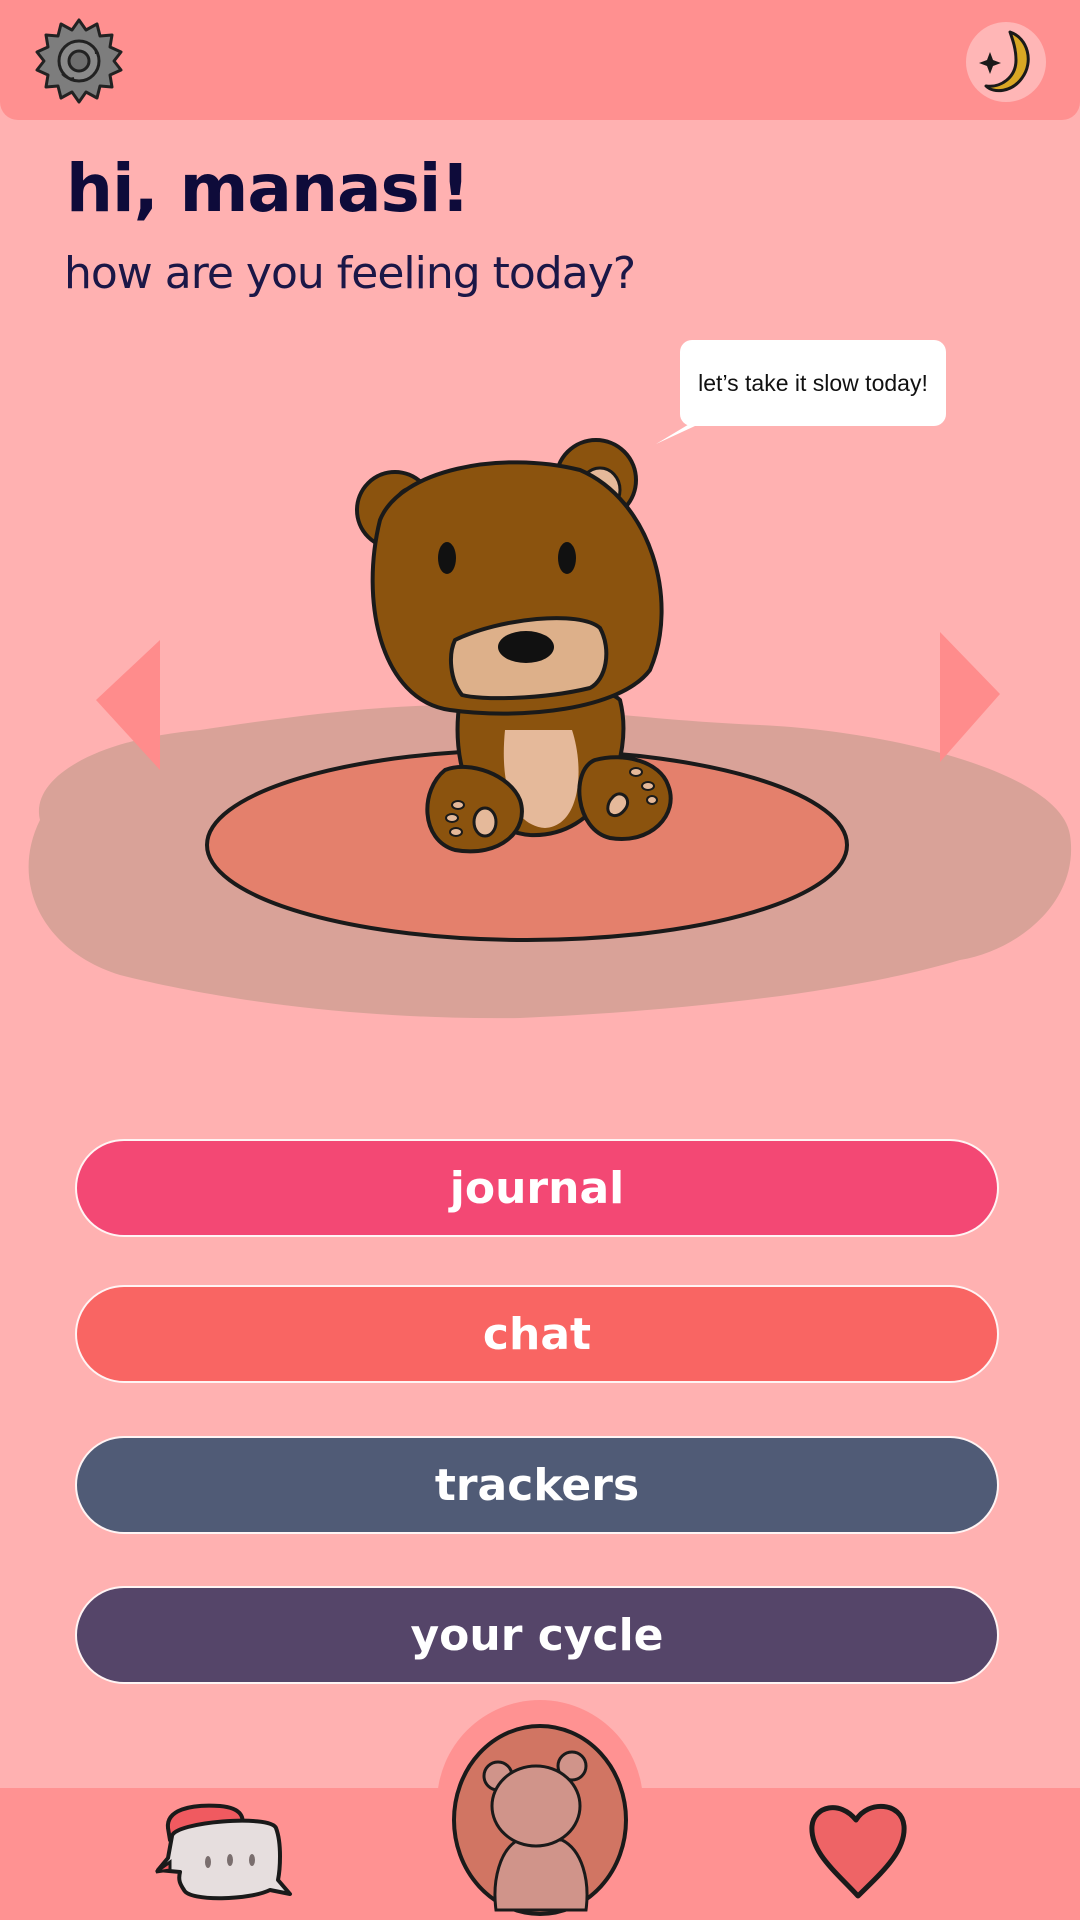 This screenshot has height=1920, width=1080. What do you see at coordinates (540, 60) in the screenshot?
I see `top-bar` at bounding box center [540, 60].